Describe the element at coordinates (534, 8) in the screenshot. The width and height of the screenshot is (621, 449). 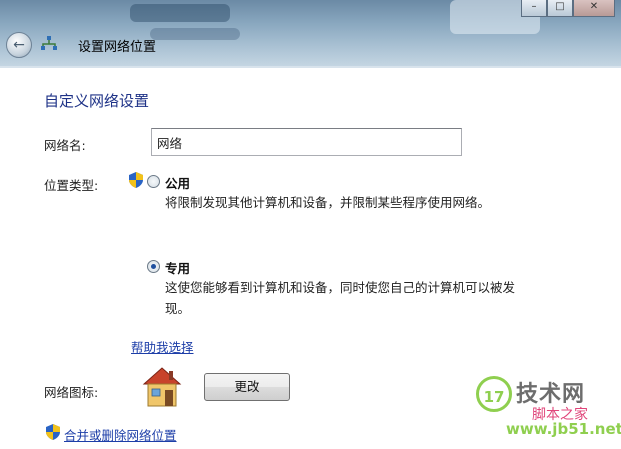
I see `minimize-button: –` at that location.